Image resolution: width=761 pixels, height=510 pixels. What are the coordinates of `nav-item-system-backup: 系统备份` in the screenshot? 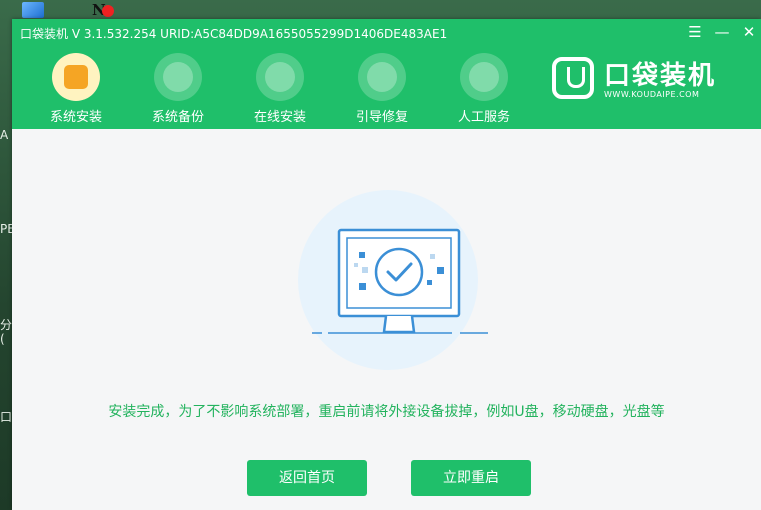 It's located at (178, 89).